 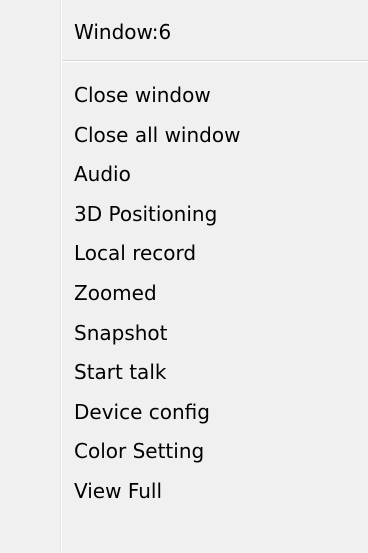 What do you see at coordinates (215, 61) in the screenshot?
I see `menu-separator-highlight` at bounding box center [215, 61].